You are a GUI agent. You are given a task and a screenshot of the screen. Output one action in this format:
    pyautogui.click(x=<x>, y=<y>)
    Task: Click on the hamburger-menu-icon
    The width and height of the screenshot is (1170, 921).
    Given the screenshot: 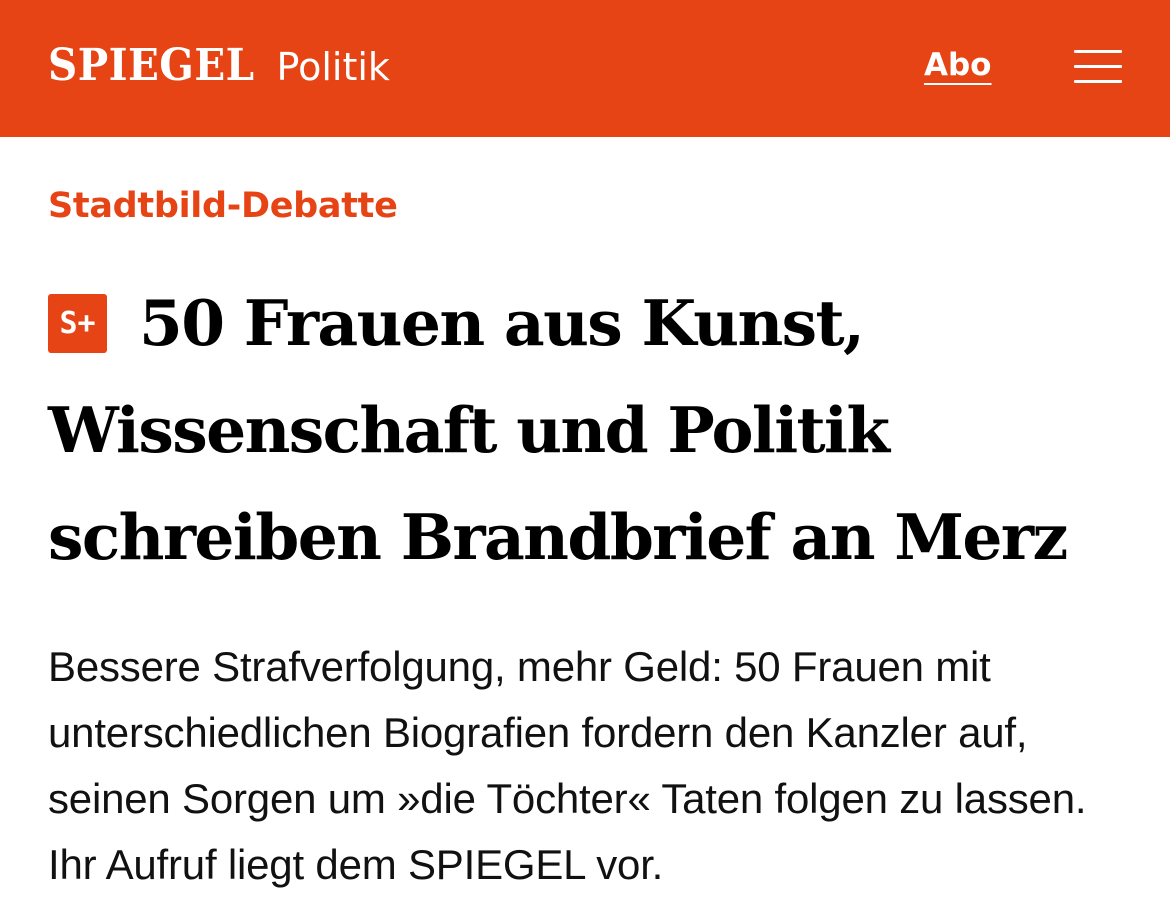 What is the action you would take?
    pyautogui.click(x=1098, y=67)
    